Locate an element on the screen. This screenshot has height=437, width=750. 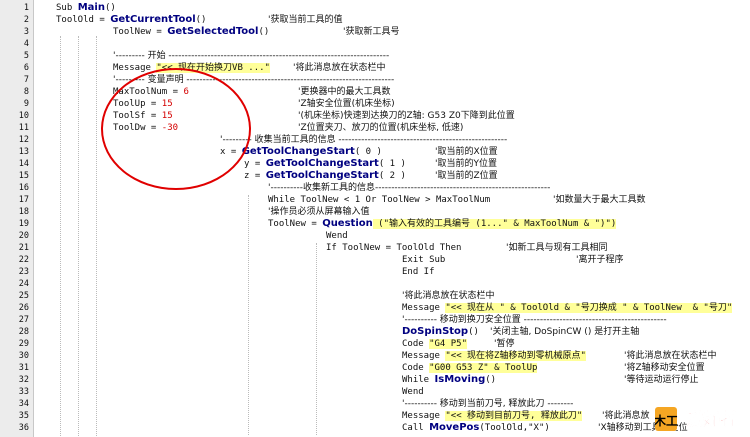
watermark-logo: 木工 爱好者 is located at coordinates (696, 419).